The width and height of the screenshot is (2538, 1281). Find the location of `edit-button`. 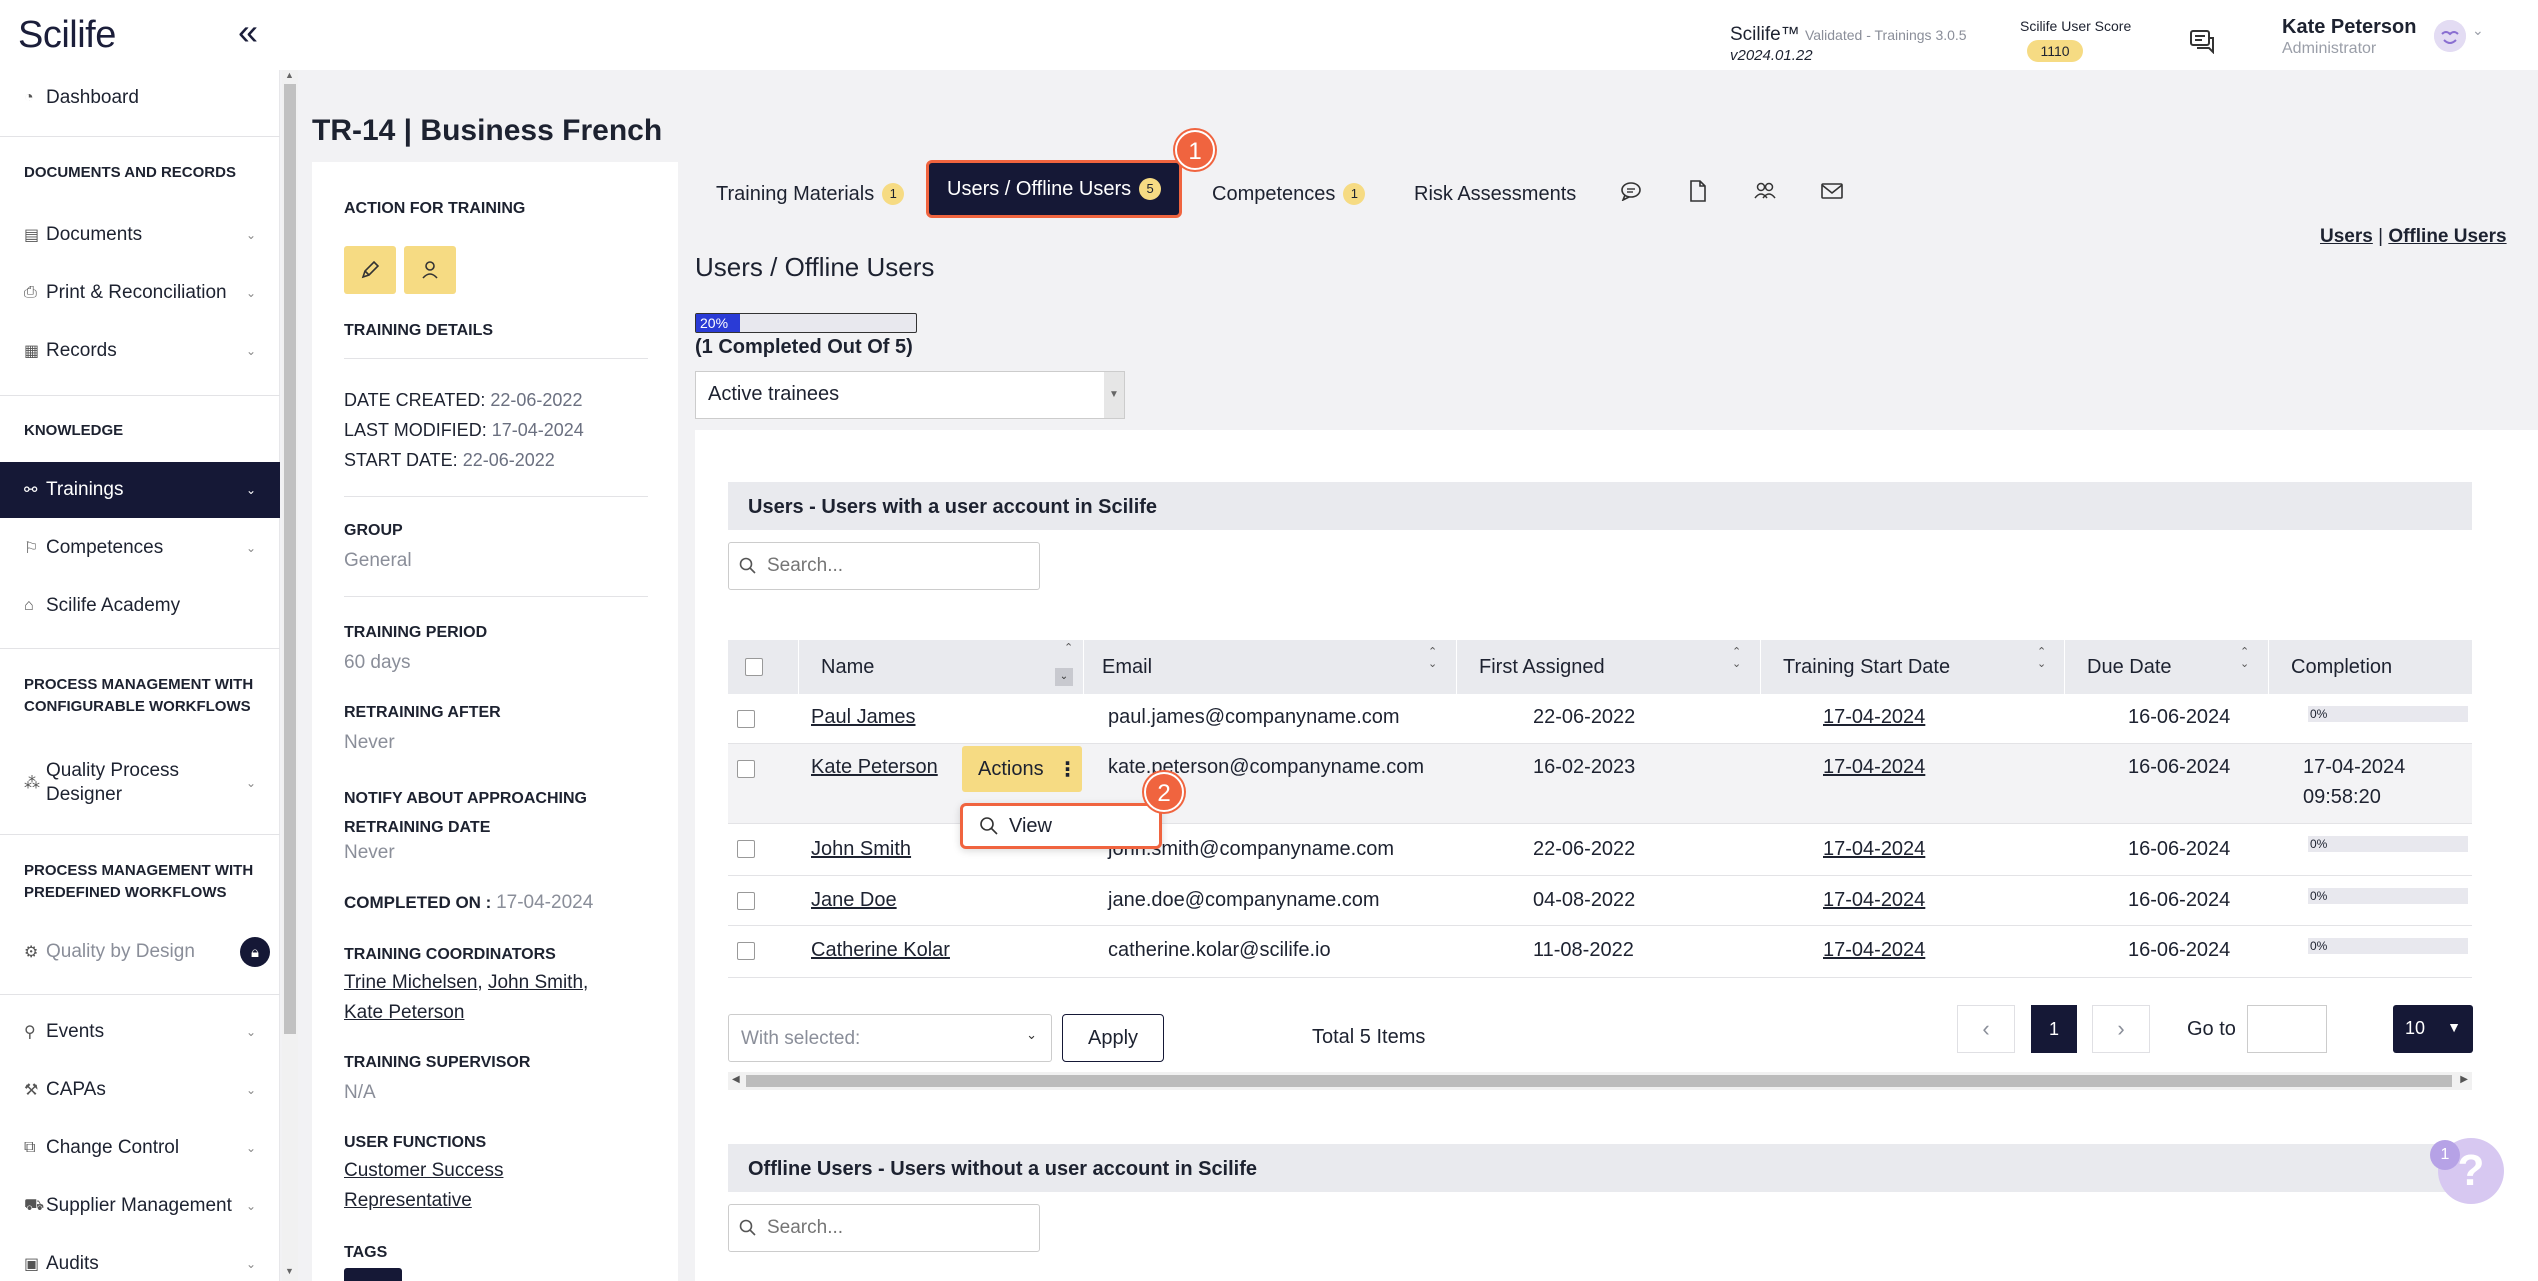

edit-button is located at coordinates (370, 270).